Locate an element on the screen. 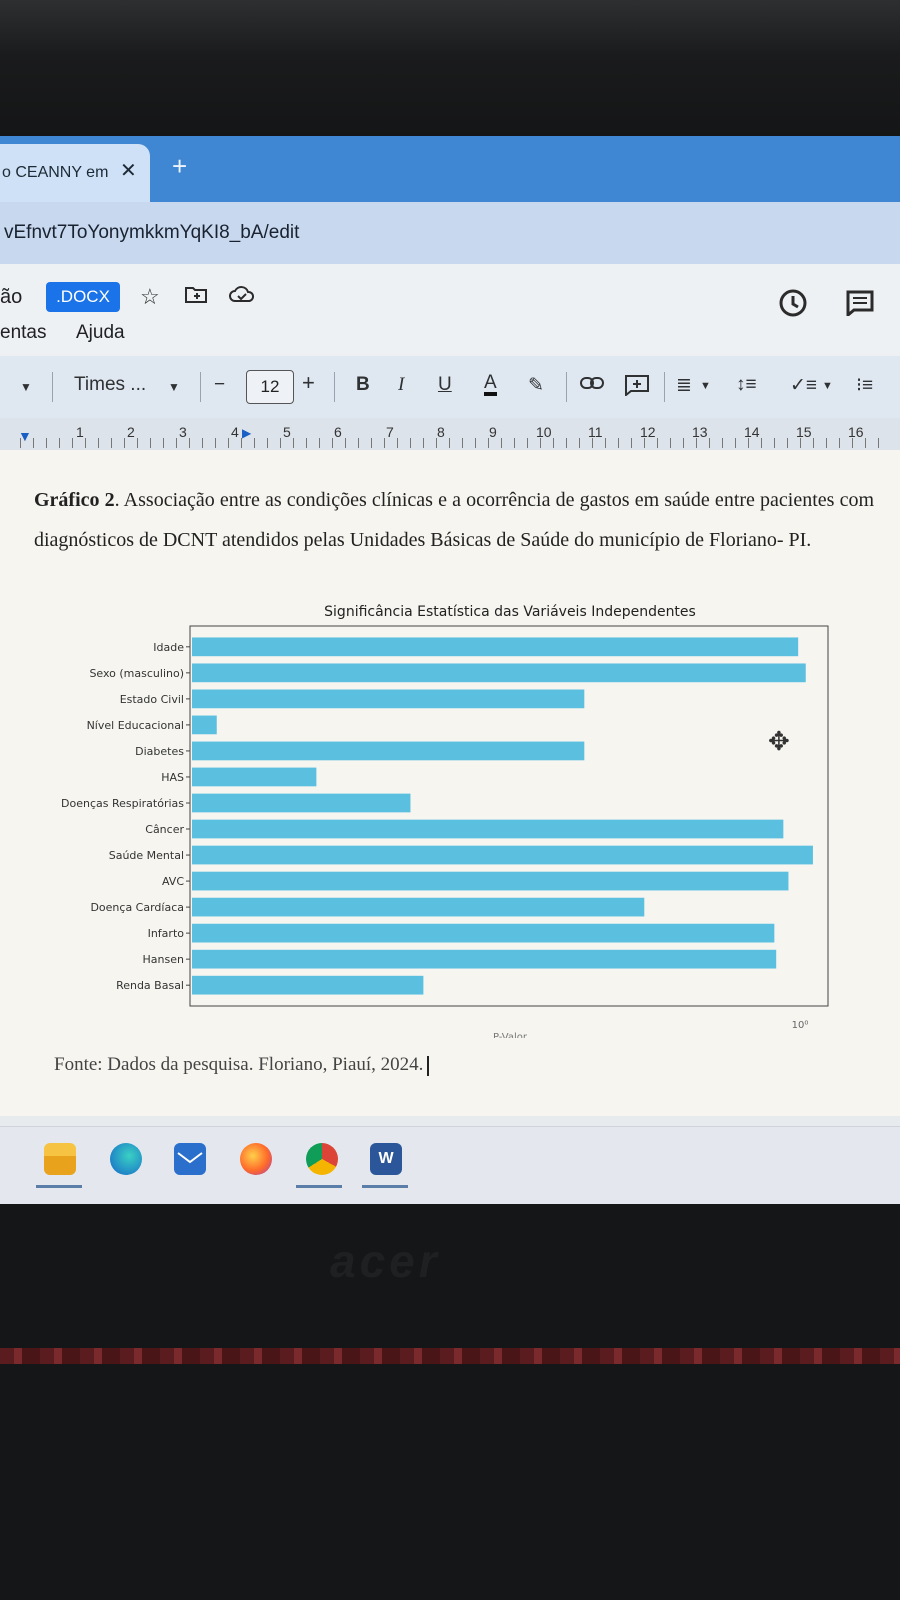 The image size is (900, 1600). link-icon is located at coordinates (592, 385).